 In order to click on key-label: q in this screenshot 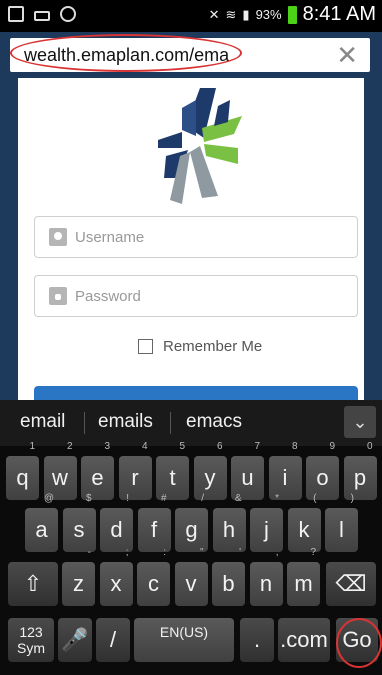, I will do `click(22, 477)`.